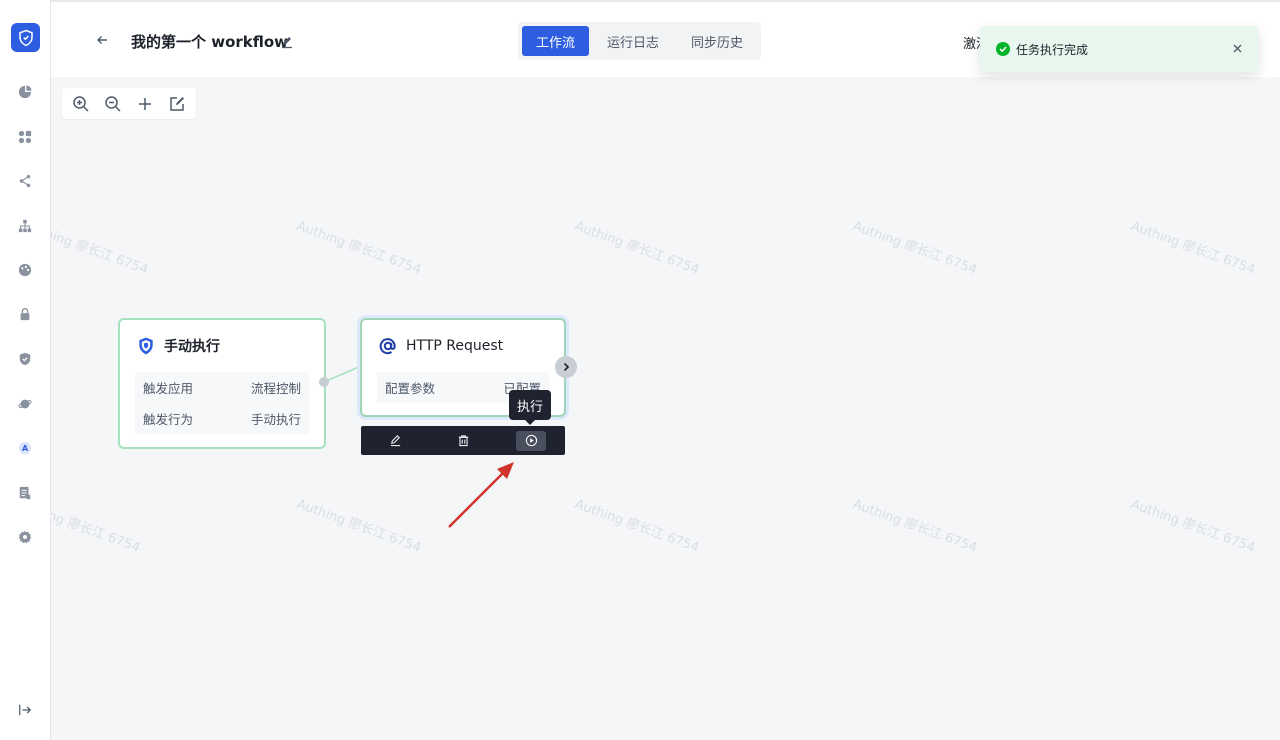 The width and height of the screenshot is (1280, 740). Describe the element at coordinates (324, 382) in the screenshot. I see `node-output-port` at that location.